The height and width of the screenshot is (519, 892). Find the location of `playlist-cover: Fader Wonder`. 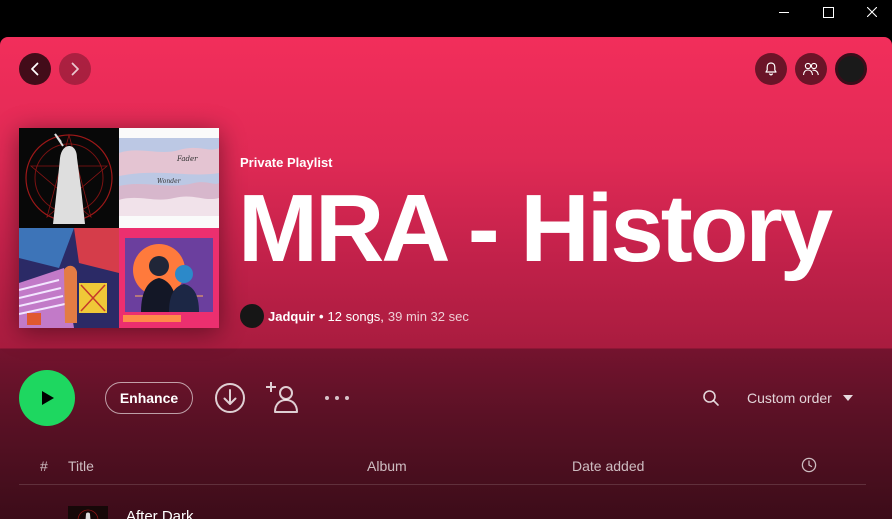

playlist-cover: Fader Wonder is located at coordinates (119, 228).